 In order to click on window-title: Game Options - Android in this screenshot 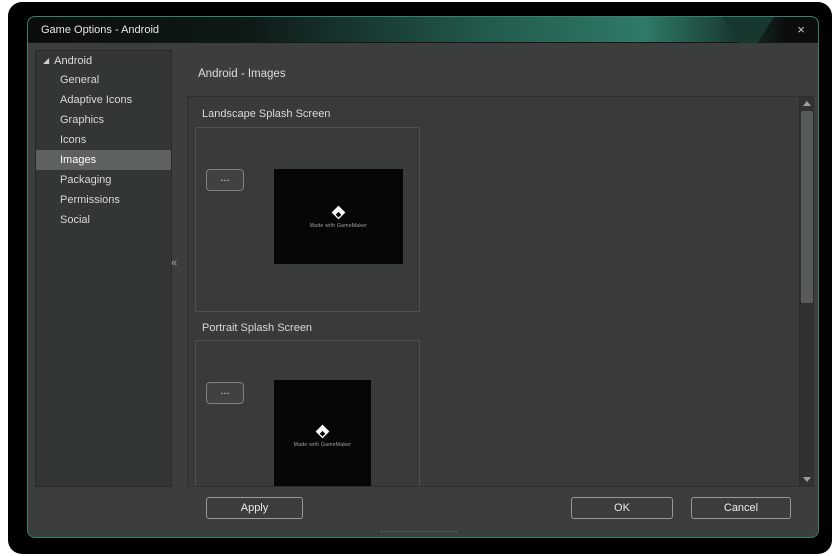, I will do `click(100, 29)`.